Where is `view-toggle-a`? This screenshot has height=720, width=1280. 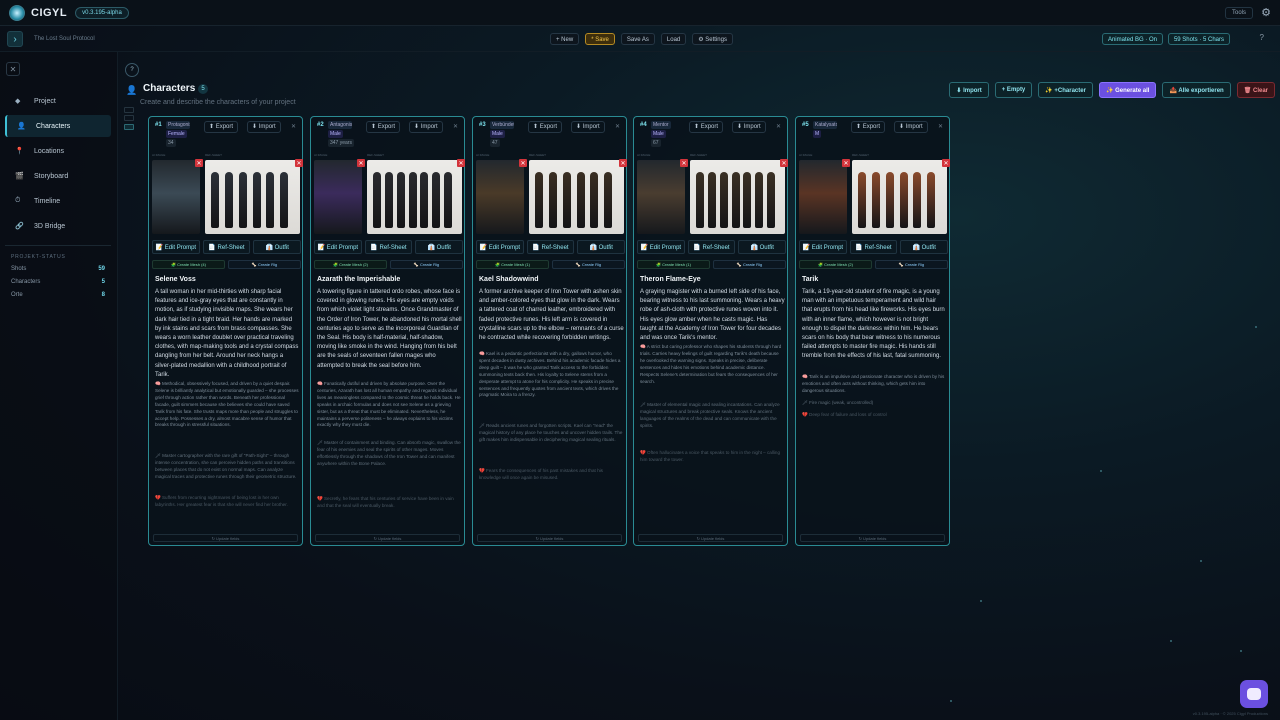
view-toggle-a is located at coordinates (129, 110).